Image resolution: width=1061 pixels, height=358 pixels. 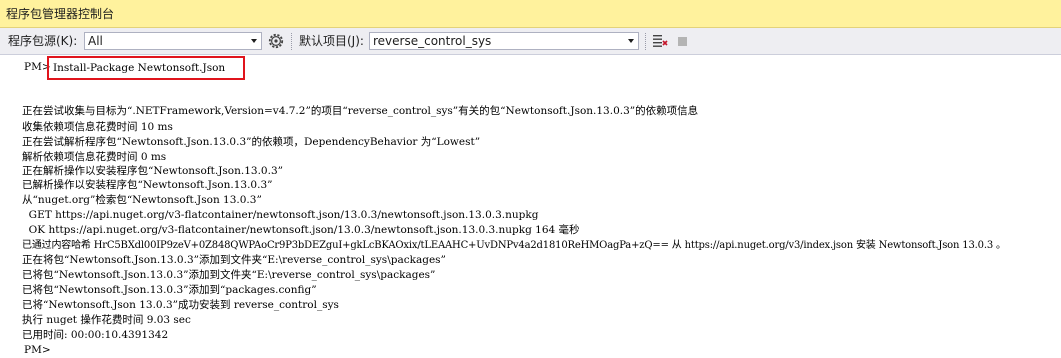 I want to click on console-line: 已解析操作以安装程序包“Newtonsoft.Json.13.0.3”, so click(x=147, y=185).